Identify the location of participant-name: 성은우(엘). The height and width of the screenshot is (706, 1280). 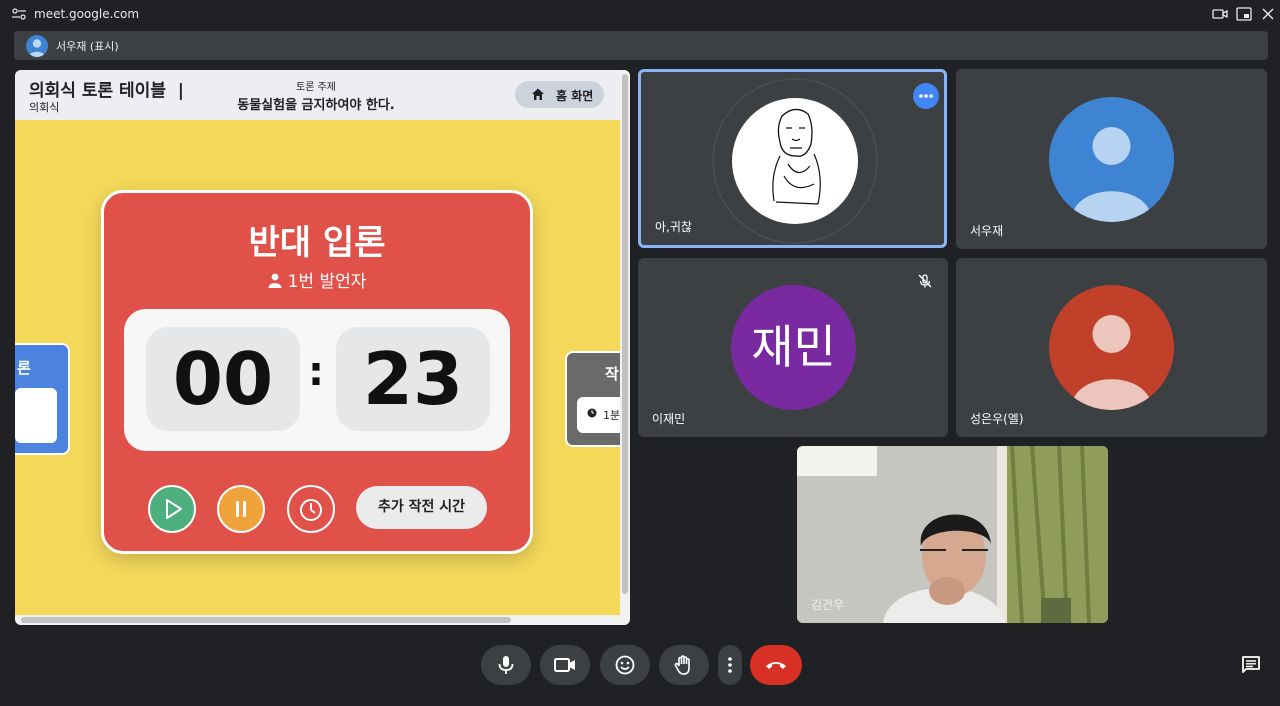
(997, 419).